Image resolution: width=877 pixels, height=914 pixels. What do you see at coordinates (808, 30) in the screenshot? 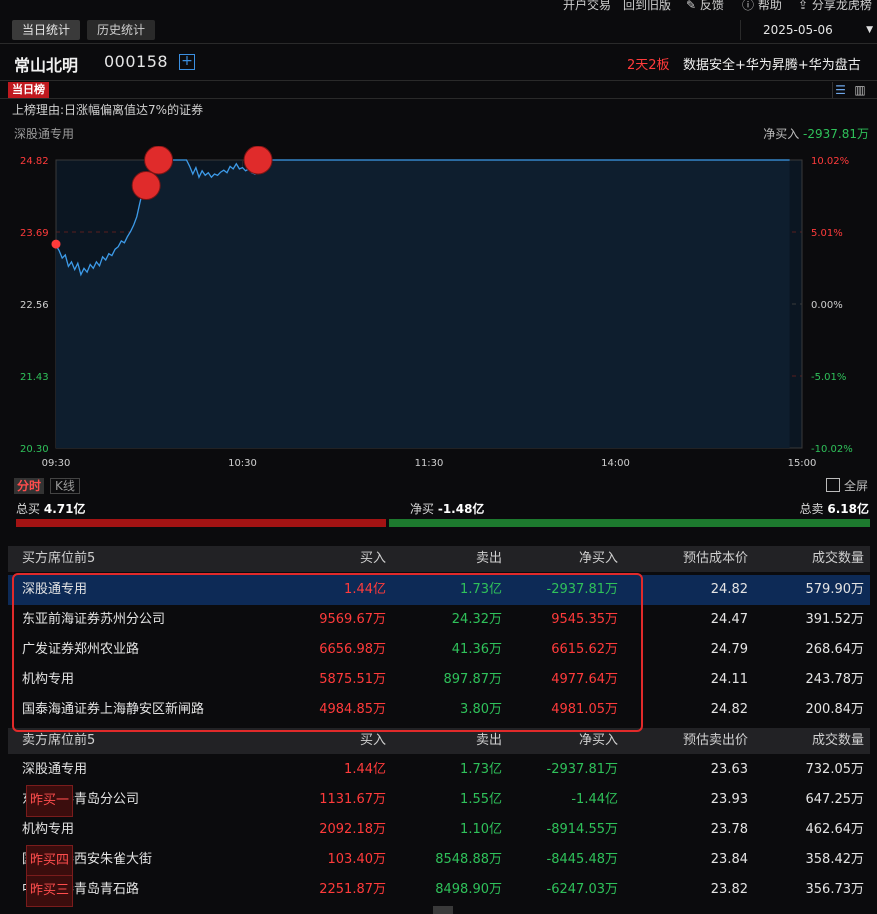
I see `date-select: 2025-05-06 ▼` at bounding box center [808, 30].